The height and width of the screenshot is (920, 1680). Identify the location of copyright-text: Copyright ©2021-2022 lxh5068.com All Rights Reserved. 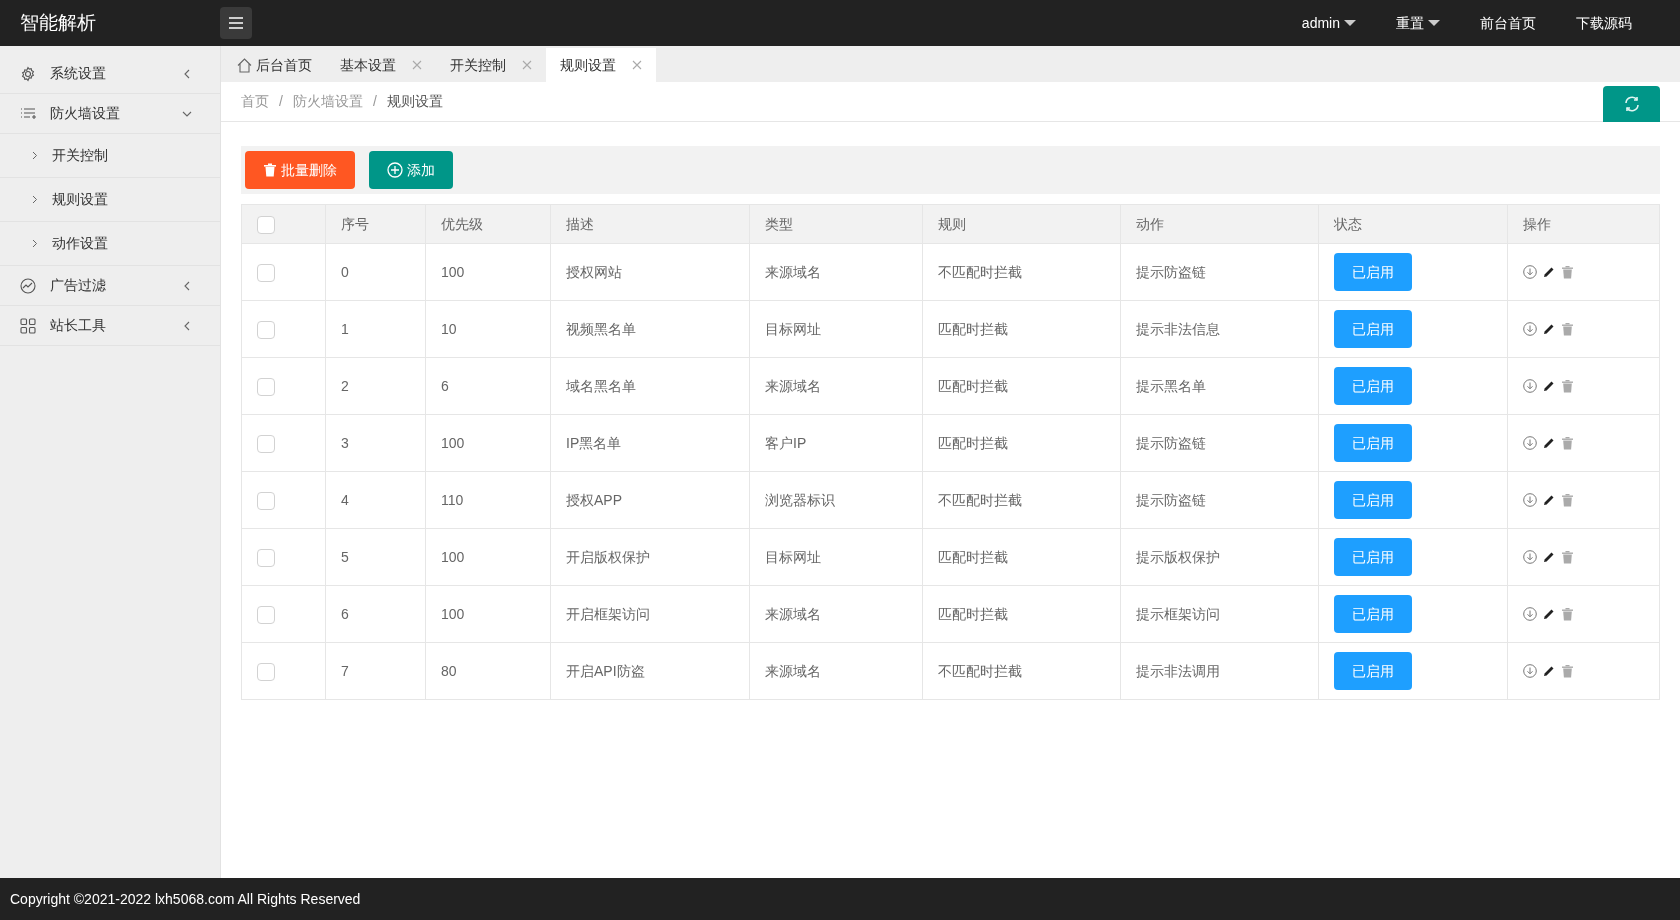
(185, 899).